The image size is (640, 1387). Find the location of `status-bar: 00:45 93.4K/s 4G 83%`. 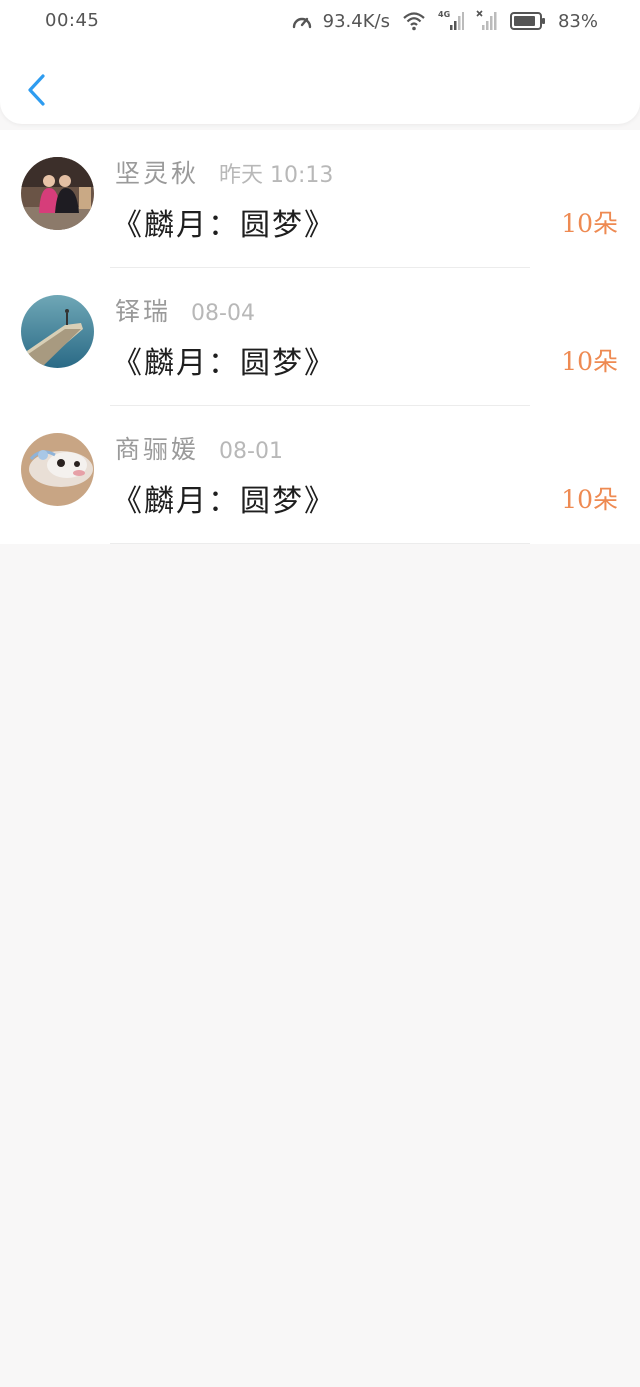

status-bar: 00:45 93.4K/s 4G 83% is located at coordinates (320, 22).